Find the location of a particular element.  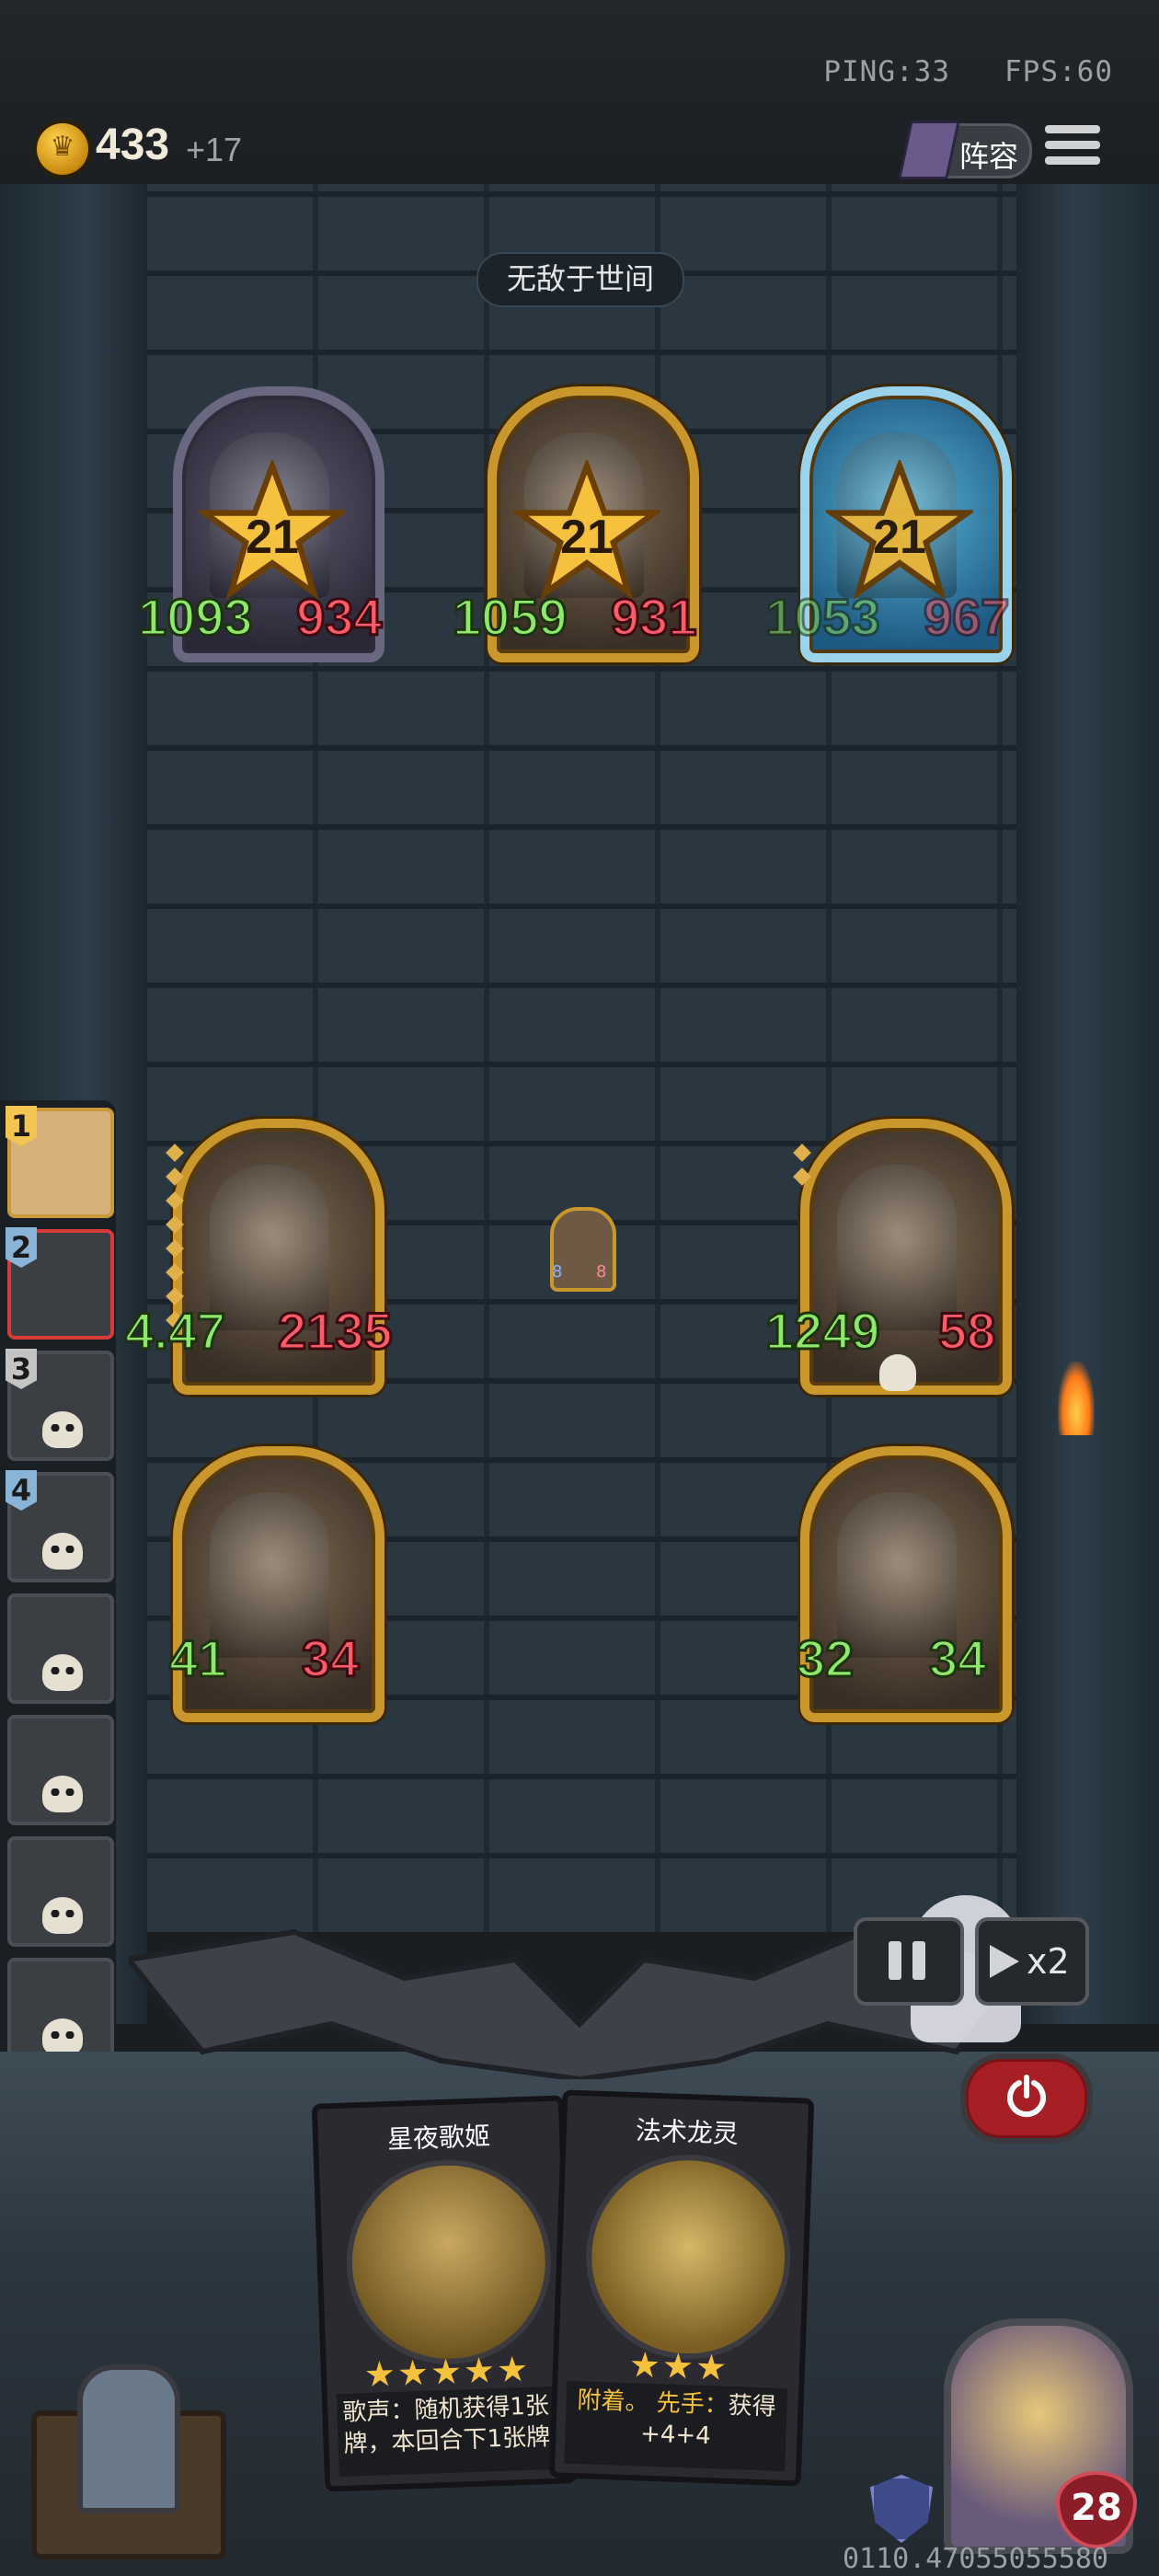

unit-attack: 32 is located at coordinates (825, 1658).